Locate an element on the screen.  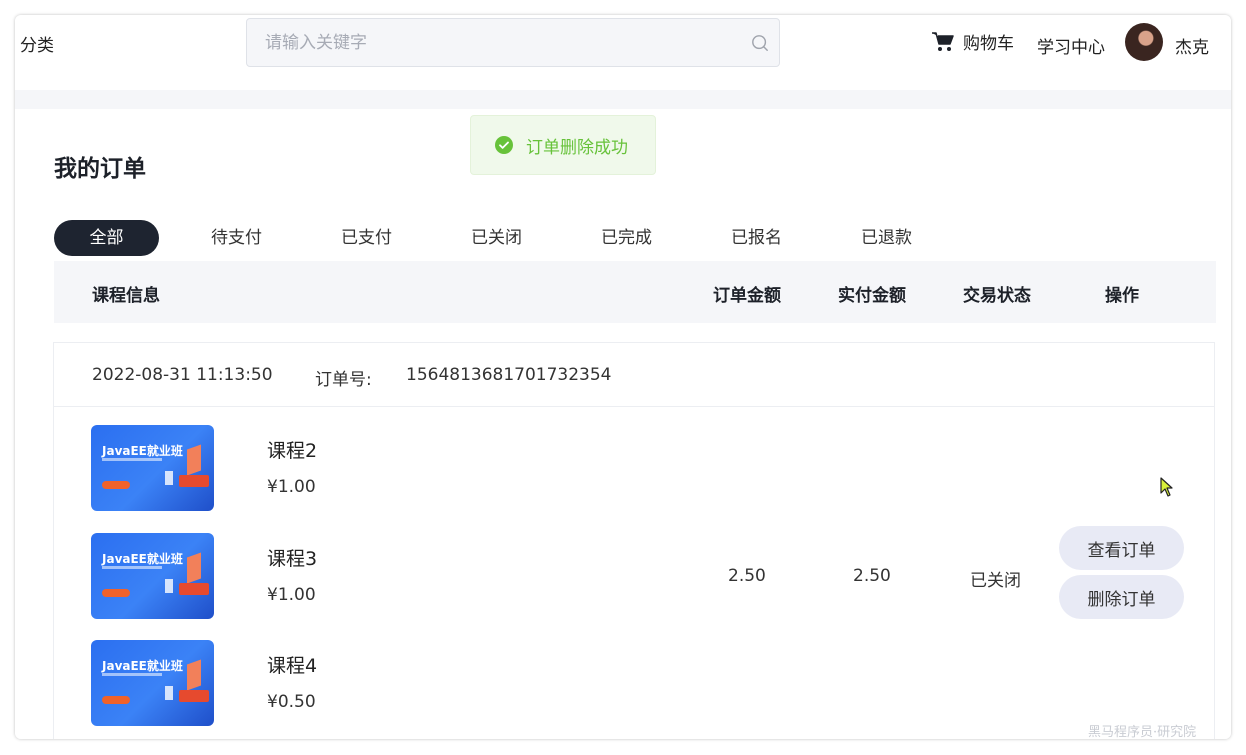
learning-center-link: 学习中心 is located at coordinates (1071, 45).